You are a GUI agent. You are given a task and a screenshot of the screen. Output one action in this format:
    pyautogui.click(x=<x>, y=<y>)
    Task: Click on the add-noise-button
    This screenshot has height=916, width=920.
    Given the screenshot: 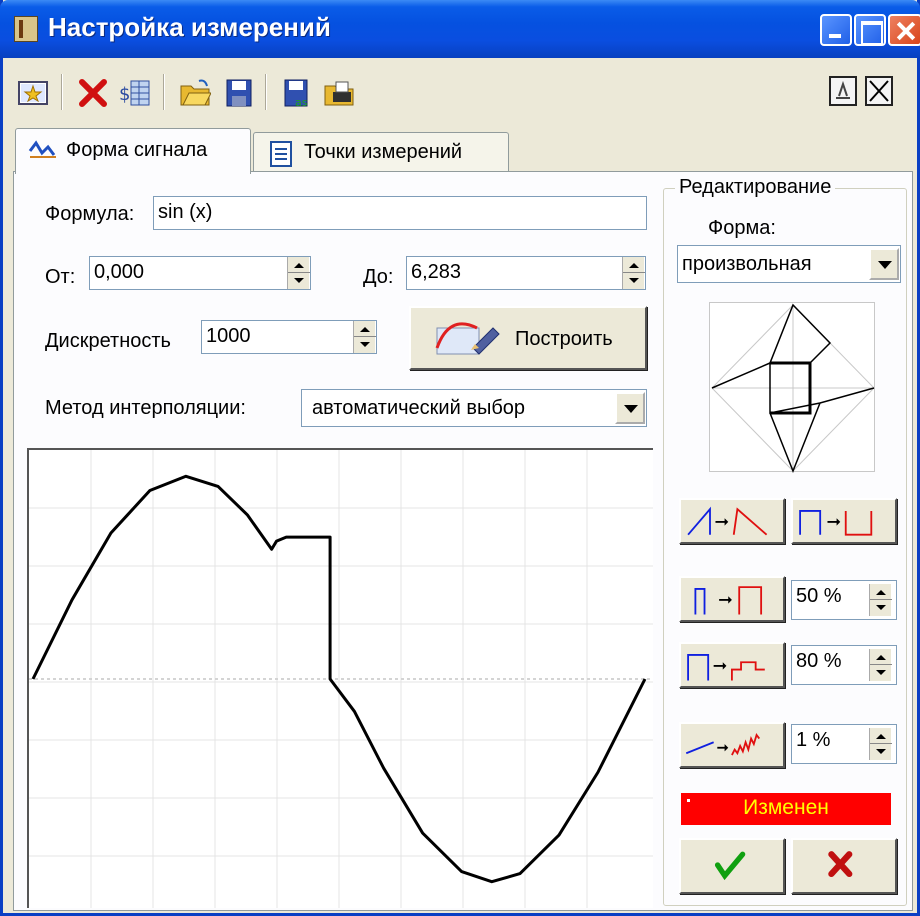 What is the action you would take?
    pyautogui.click(x=732, y=745)
    